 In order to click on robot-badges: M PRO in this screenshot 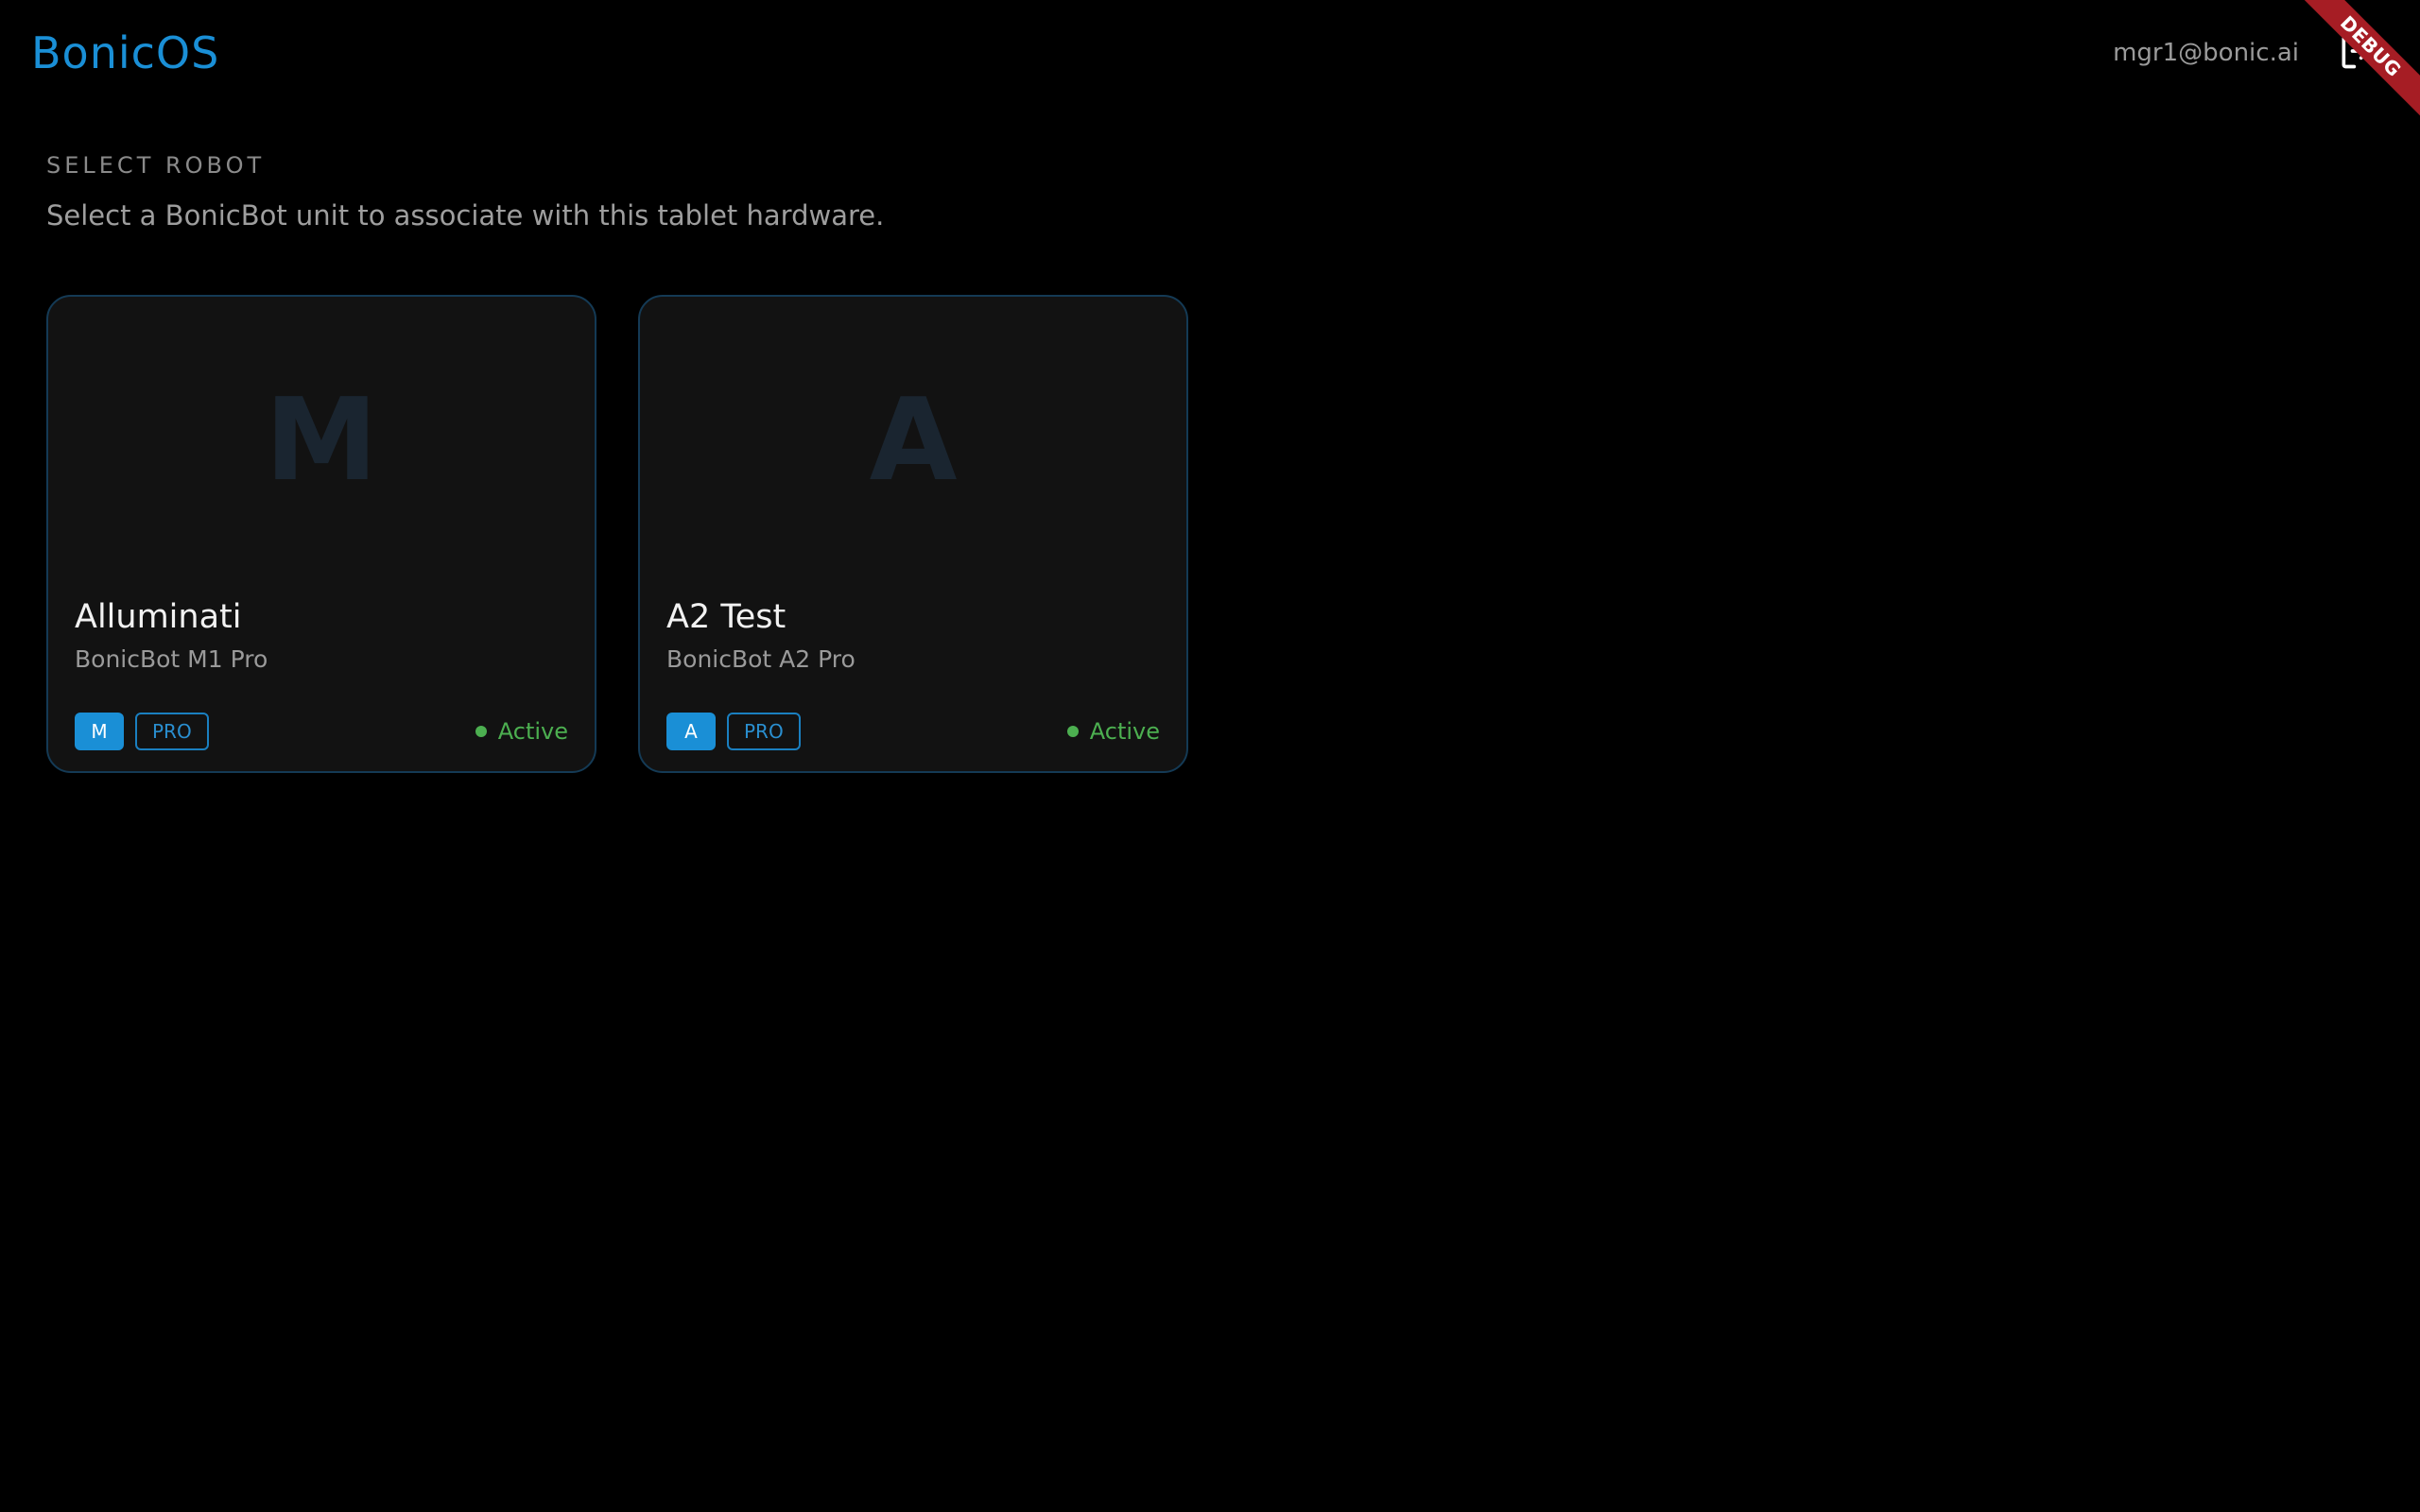, I will do `click(142, 731)`.